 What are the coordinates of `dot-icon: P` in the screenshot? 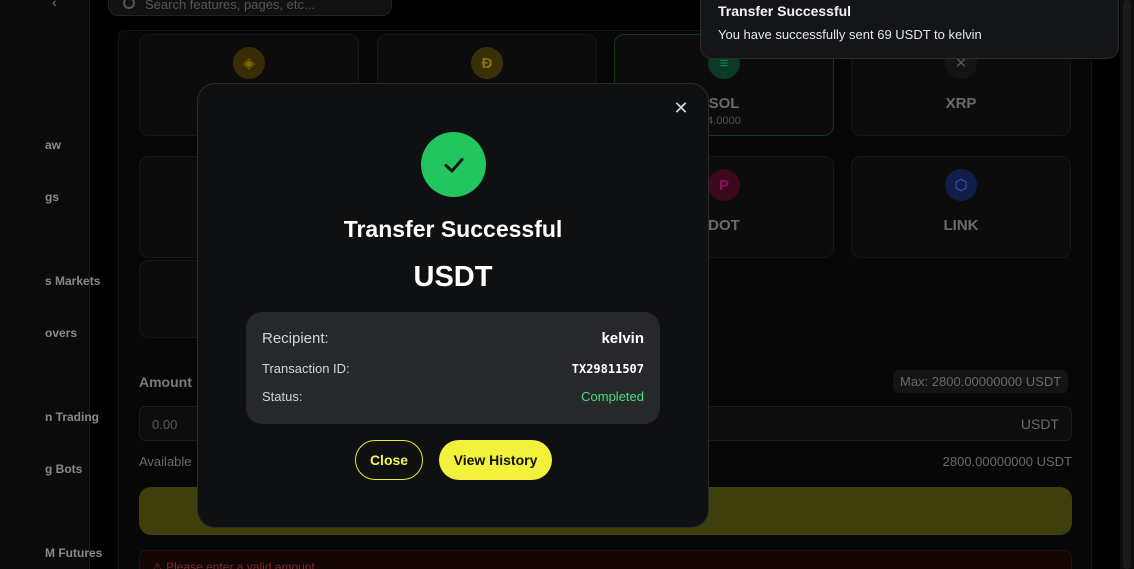 It's located at (724, 185).